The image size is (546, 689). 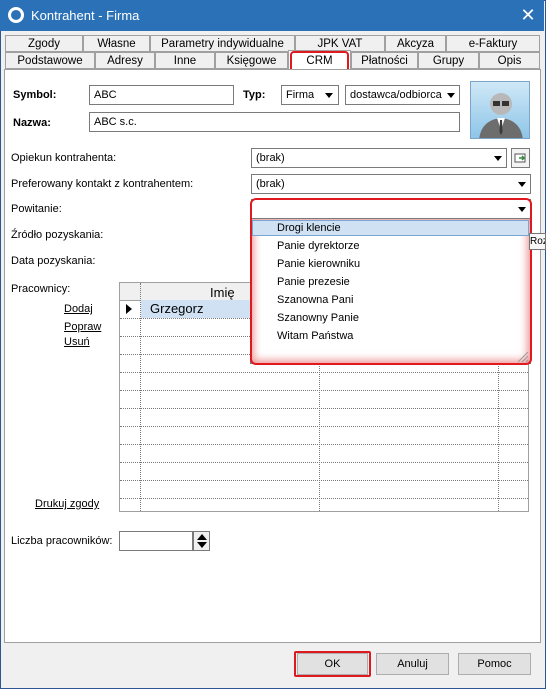 What do you see at coordinates (185, 60) in the screenshot?
I see `tab-inne: Inne` at bounding box center [185, 60].